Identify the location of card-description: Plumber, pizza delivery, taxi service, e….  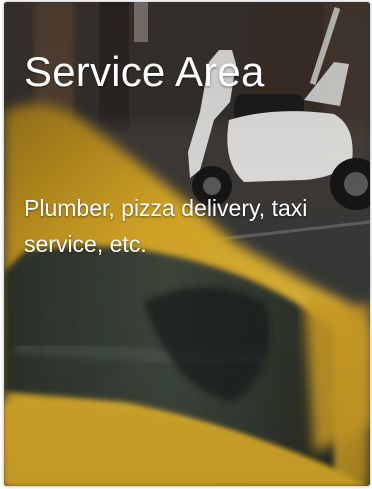
(166, 226).